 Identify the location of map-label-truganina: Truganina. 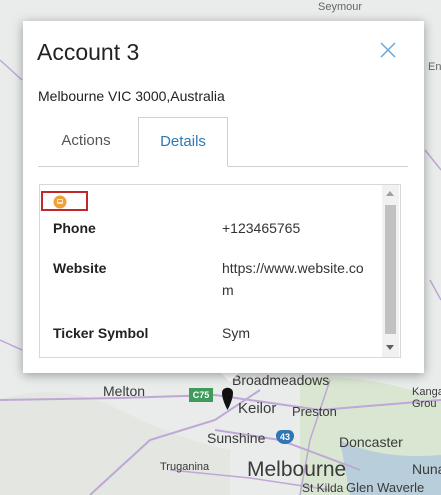
(185, 467).